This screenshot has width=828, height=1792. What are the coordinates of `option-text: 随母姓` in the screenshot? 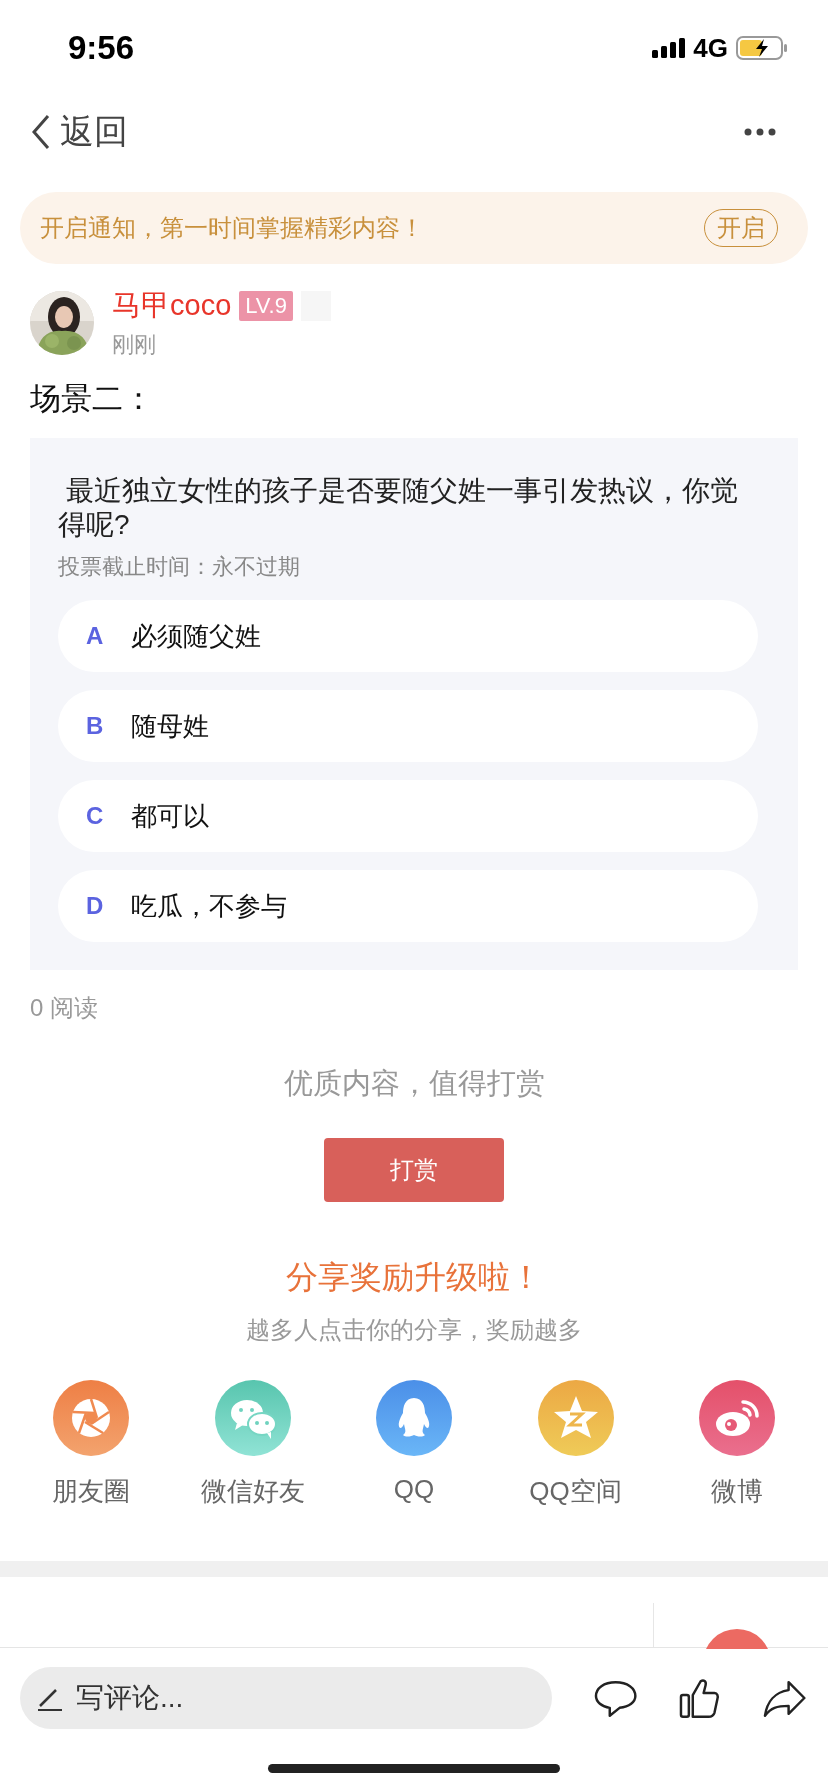 It's located at (170, 726).